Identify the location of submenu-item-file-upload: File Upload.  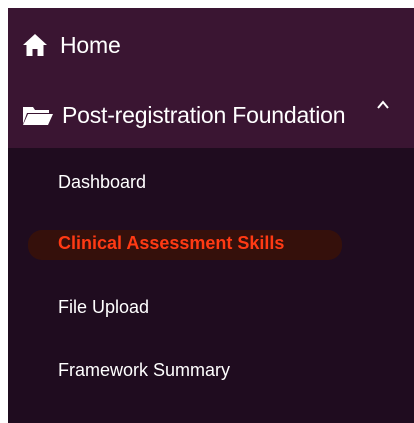
(103, 307).